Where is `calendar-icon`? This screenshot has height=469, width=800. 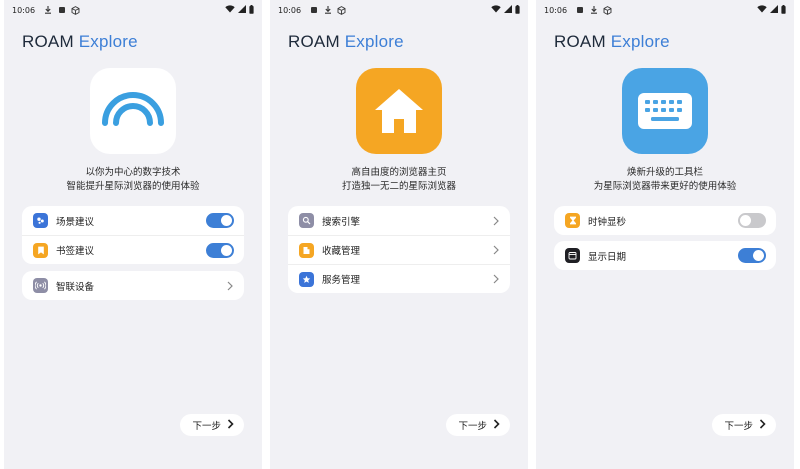
calendar-icon is located at coordinates (572, 255).